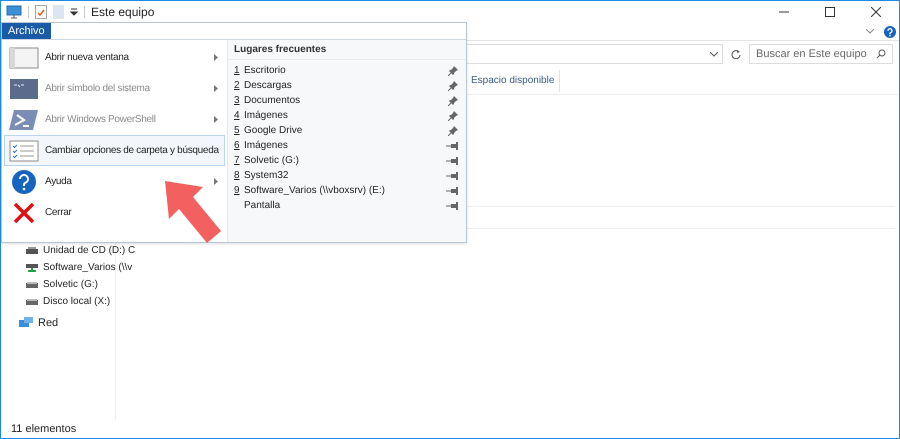  Describe the element at coordinates (32, 267) in the screenshot. I see `network-drive-icon` at that location.